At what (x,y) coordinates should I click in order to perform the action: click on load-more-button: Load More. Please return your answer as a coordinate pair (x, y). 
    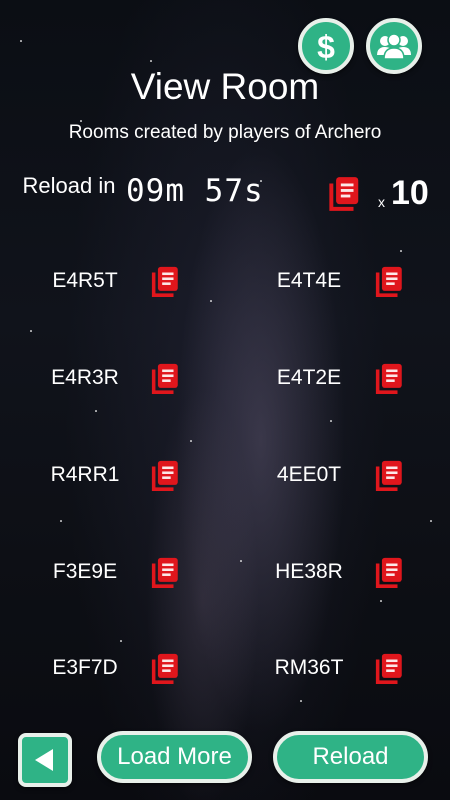
    Looking at the image, I should click on (174, 757).